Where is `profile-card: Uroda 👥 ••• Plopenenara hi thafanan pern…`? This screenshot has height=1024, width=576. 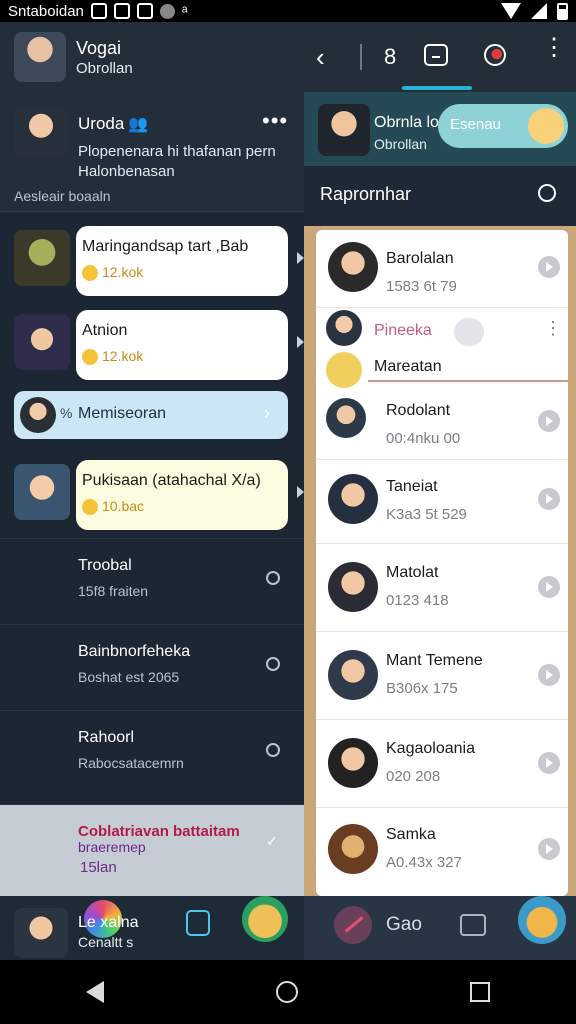
profile-card: Uroda 👥 ••• Plopenenara hi thafanan pern… is located at coordinates (152, 152).